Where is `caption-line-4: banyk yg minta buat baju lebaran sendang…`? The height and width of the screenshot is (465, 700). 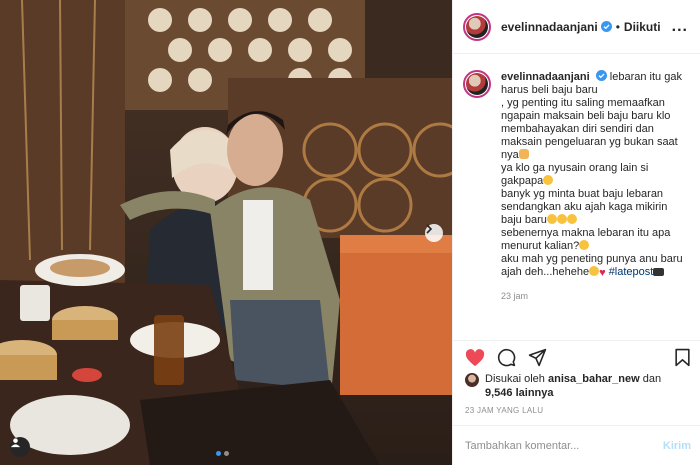
caption-line-4: banyk yg minta buat baju lebaran sendang… is located at coordinates (584, 207).